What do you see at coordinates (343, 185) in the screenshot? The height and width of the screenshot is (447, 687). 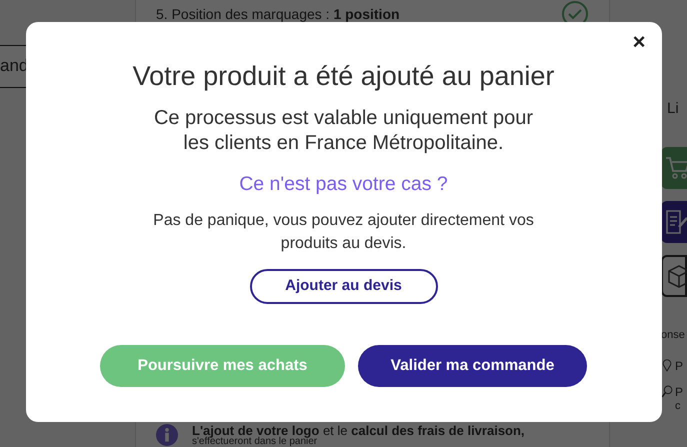 I see `modal-question: Ce n'est pas votre cas ?` at bounding box center [343, 185].